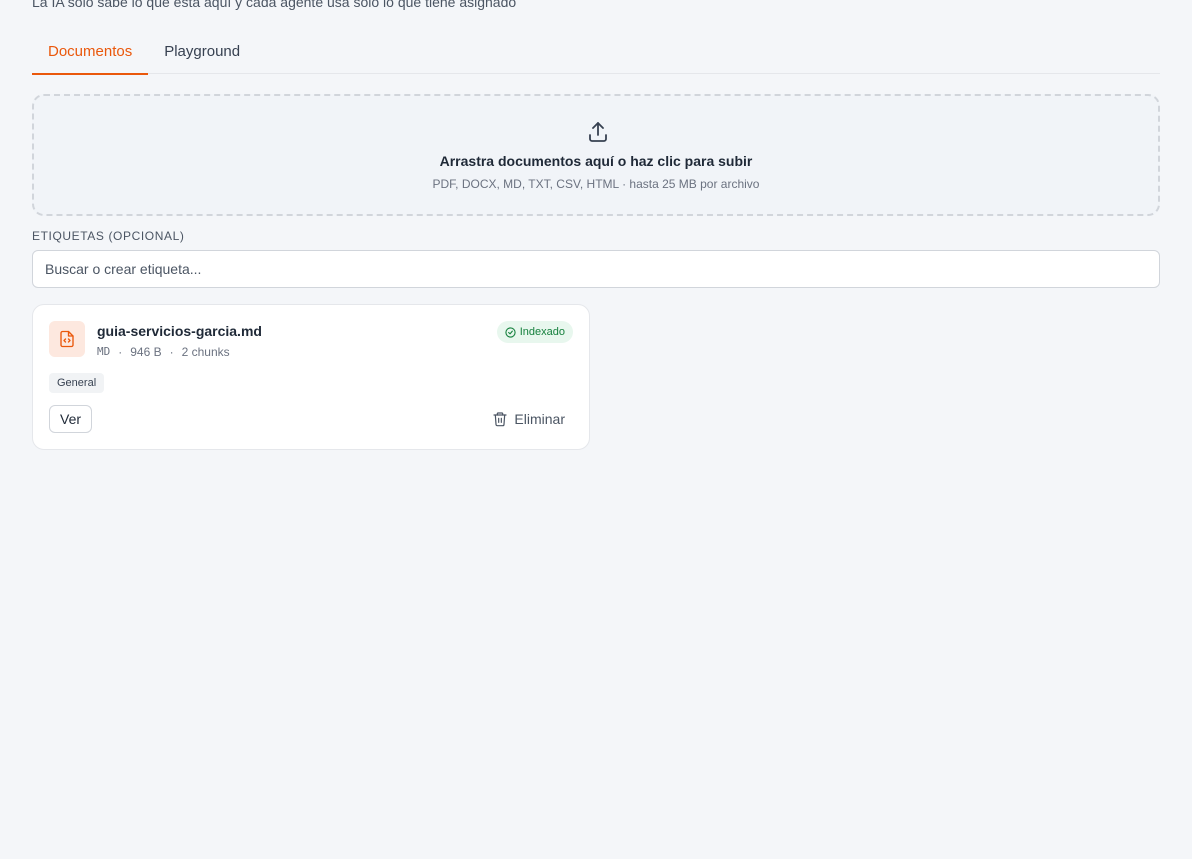 The image size is (1192, 859). Describe the element at coordinates (90, 52) in the screenshot. I see `tab-documentos: Documentos` at that location.